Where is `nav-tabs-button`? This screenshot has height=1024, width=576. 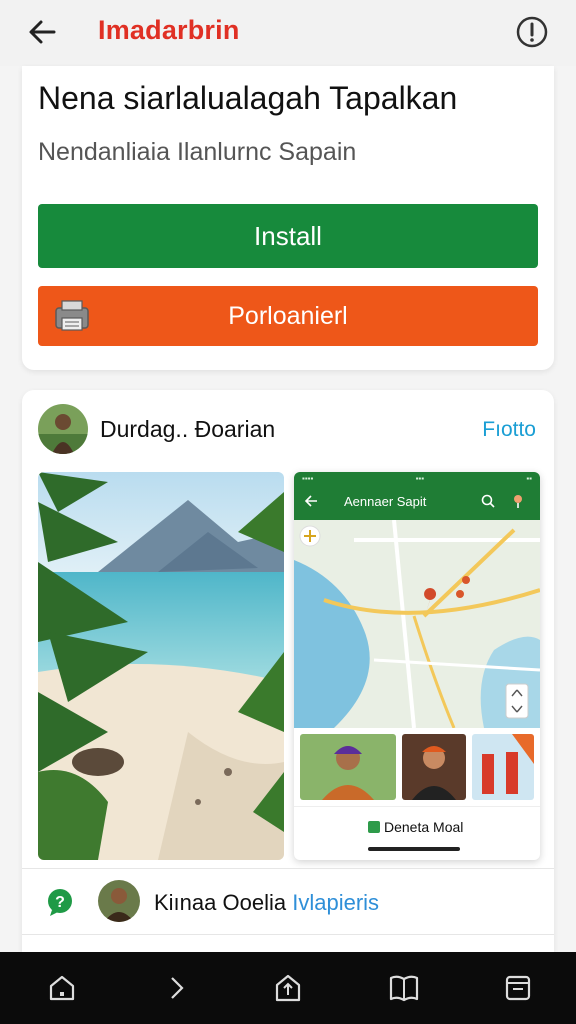
nav-tabs-button is located at coordinates (518, 988).